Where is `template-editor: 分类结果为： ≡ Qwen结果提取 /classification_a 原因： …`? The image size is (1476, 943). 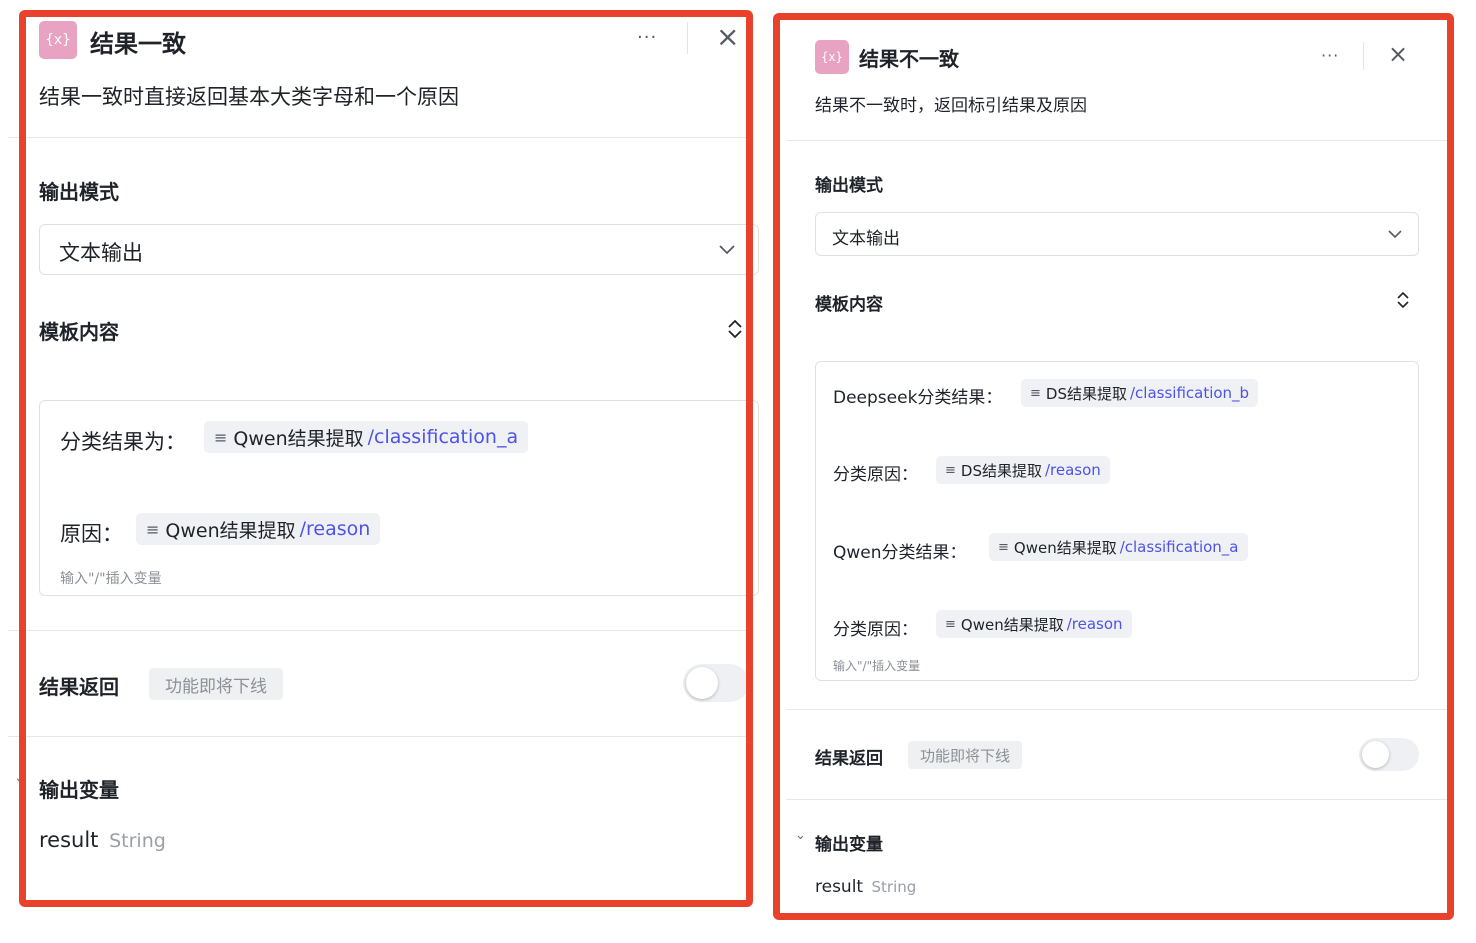 template-editor: 分类结果为： ≡ Qwen结果提取 /classification_a 原因： … is located at coordinates (399, 498).